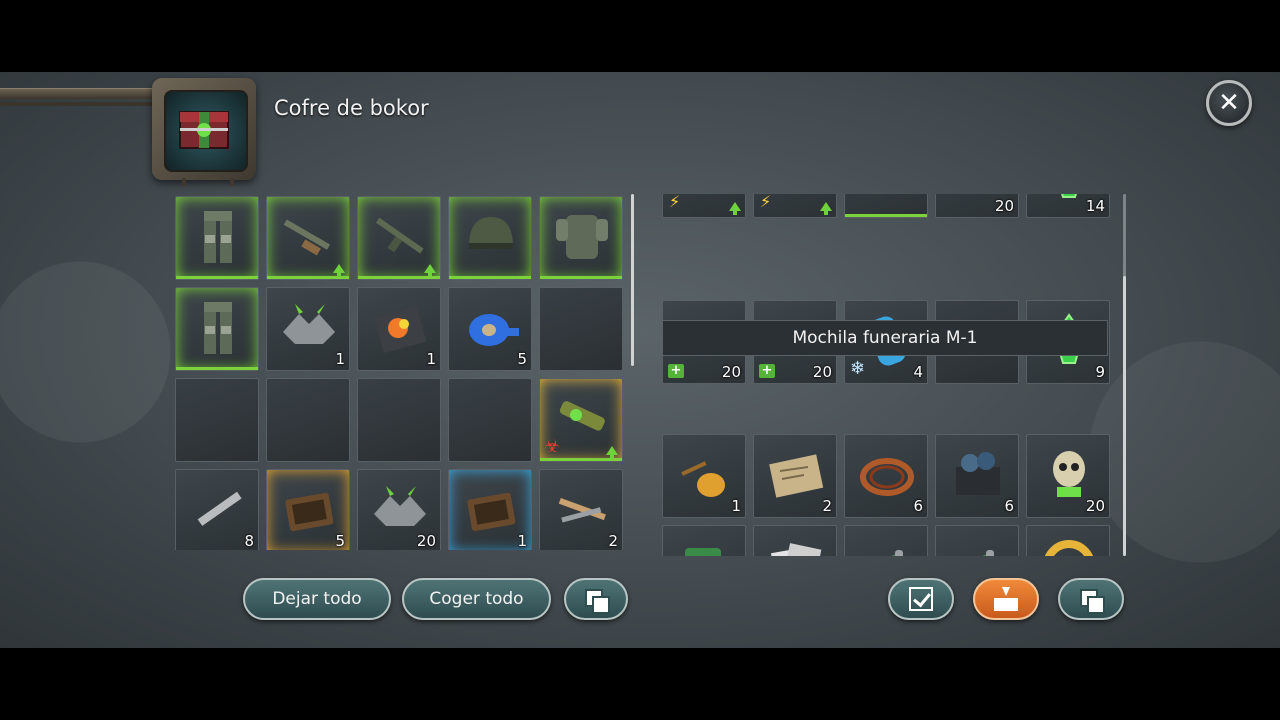 The image size is (1280, 720). What do you see at coordinates (80, 104) in the screenshot?
I see `decor-pipe-thin` at bounding box center [80, 104].